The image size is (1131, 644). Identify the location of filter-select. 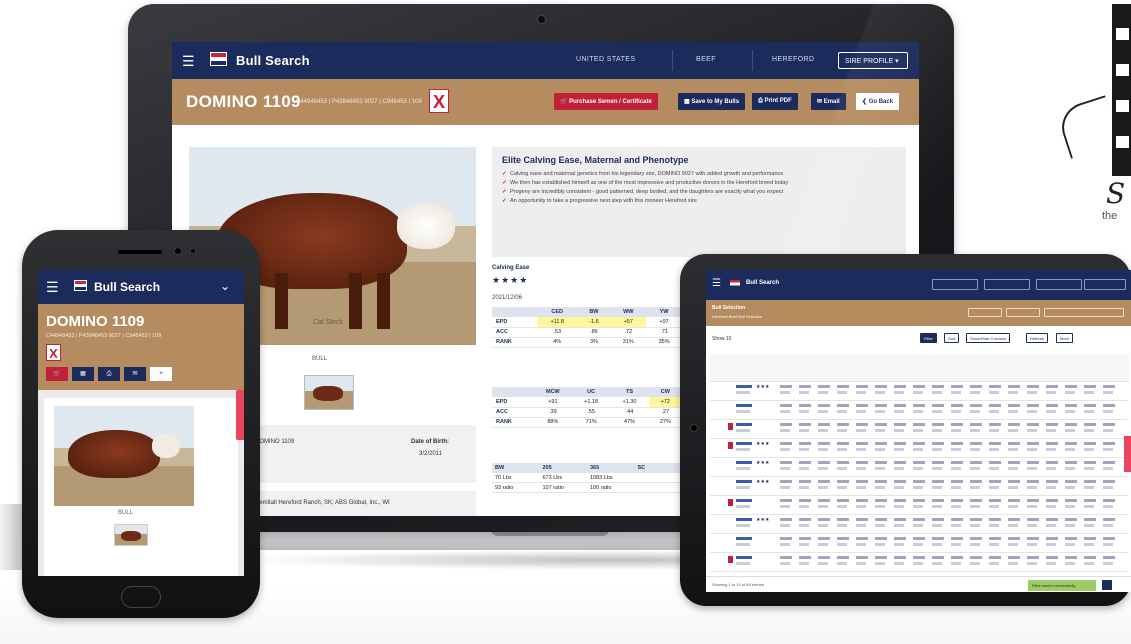
(985, 312).